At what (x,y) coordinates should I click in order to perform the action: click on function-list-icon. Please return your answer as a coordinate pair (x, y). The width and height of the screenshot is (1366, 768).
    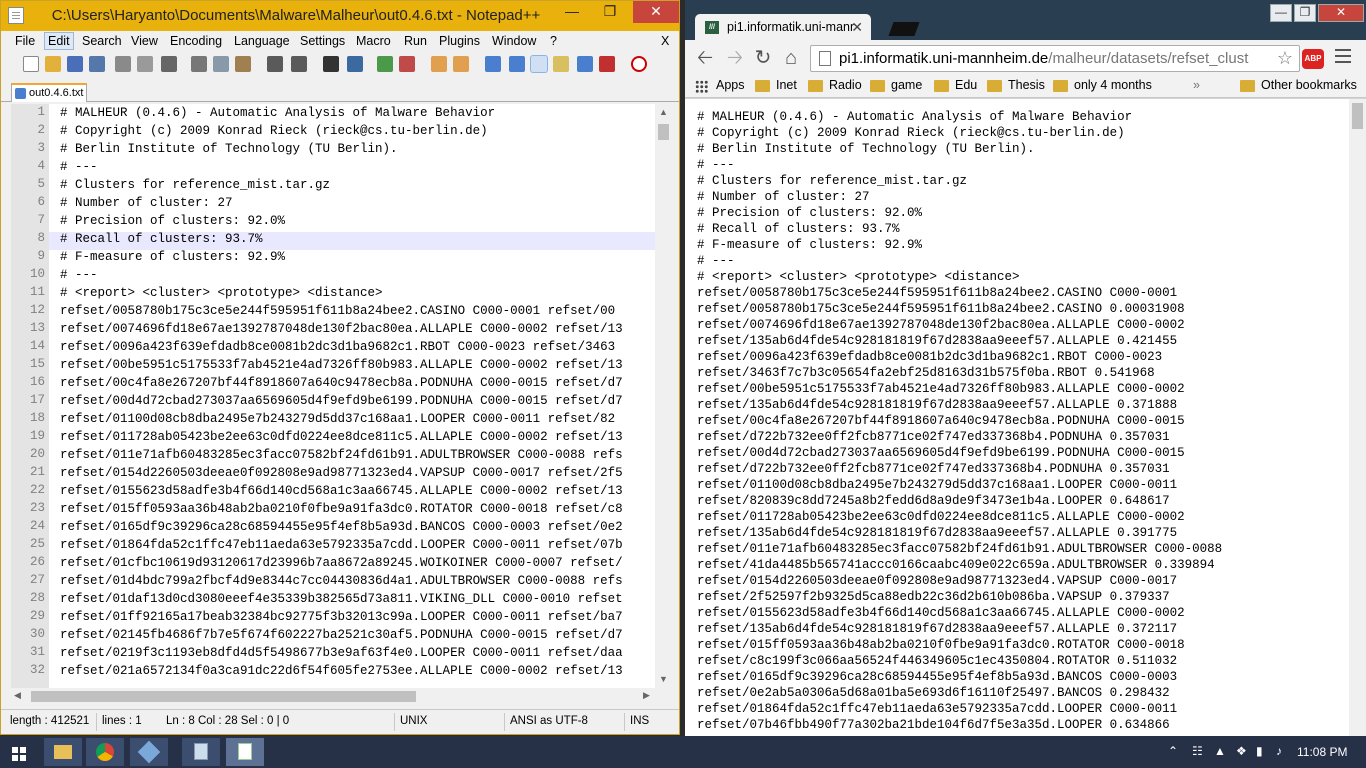
    Looking at the image, I should click on (585, 64).